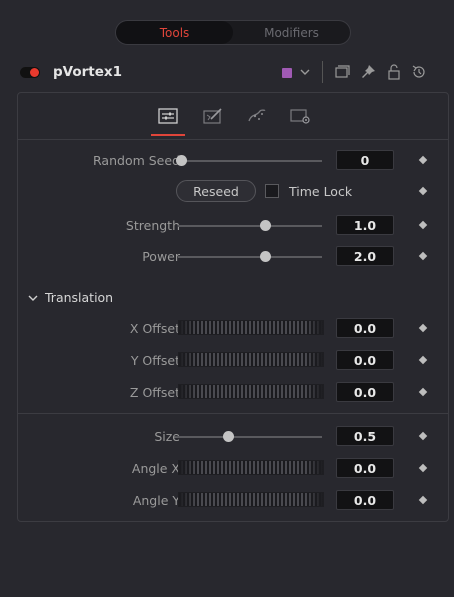  What do you see at coordinates (34, 72) in the screenshot?
I see `enable-indicator` at bounding box center [34, 72].